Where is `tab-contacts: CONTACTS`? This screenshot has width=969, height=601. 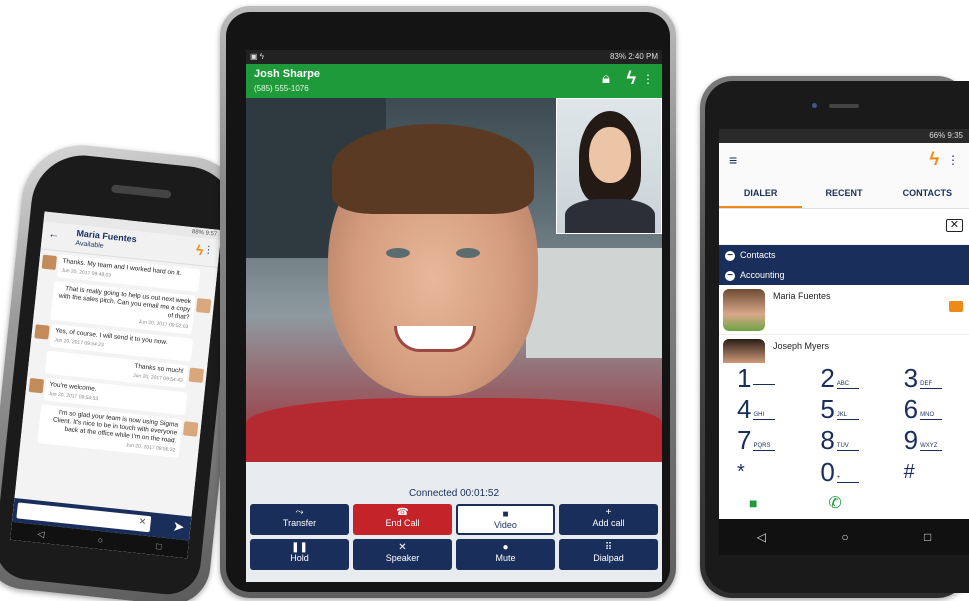
tab-contacts: CONTACTS is located at coordinates (927, 193).